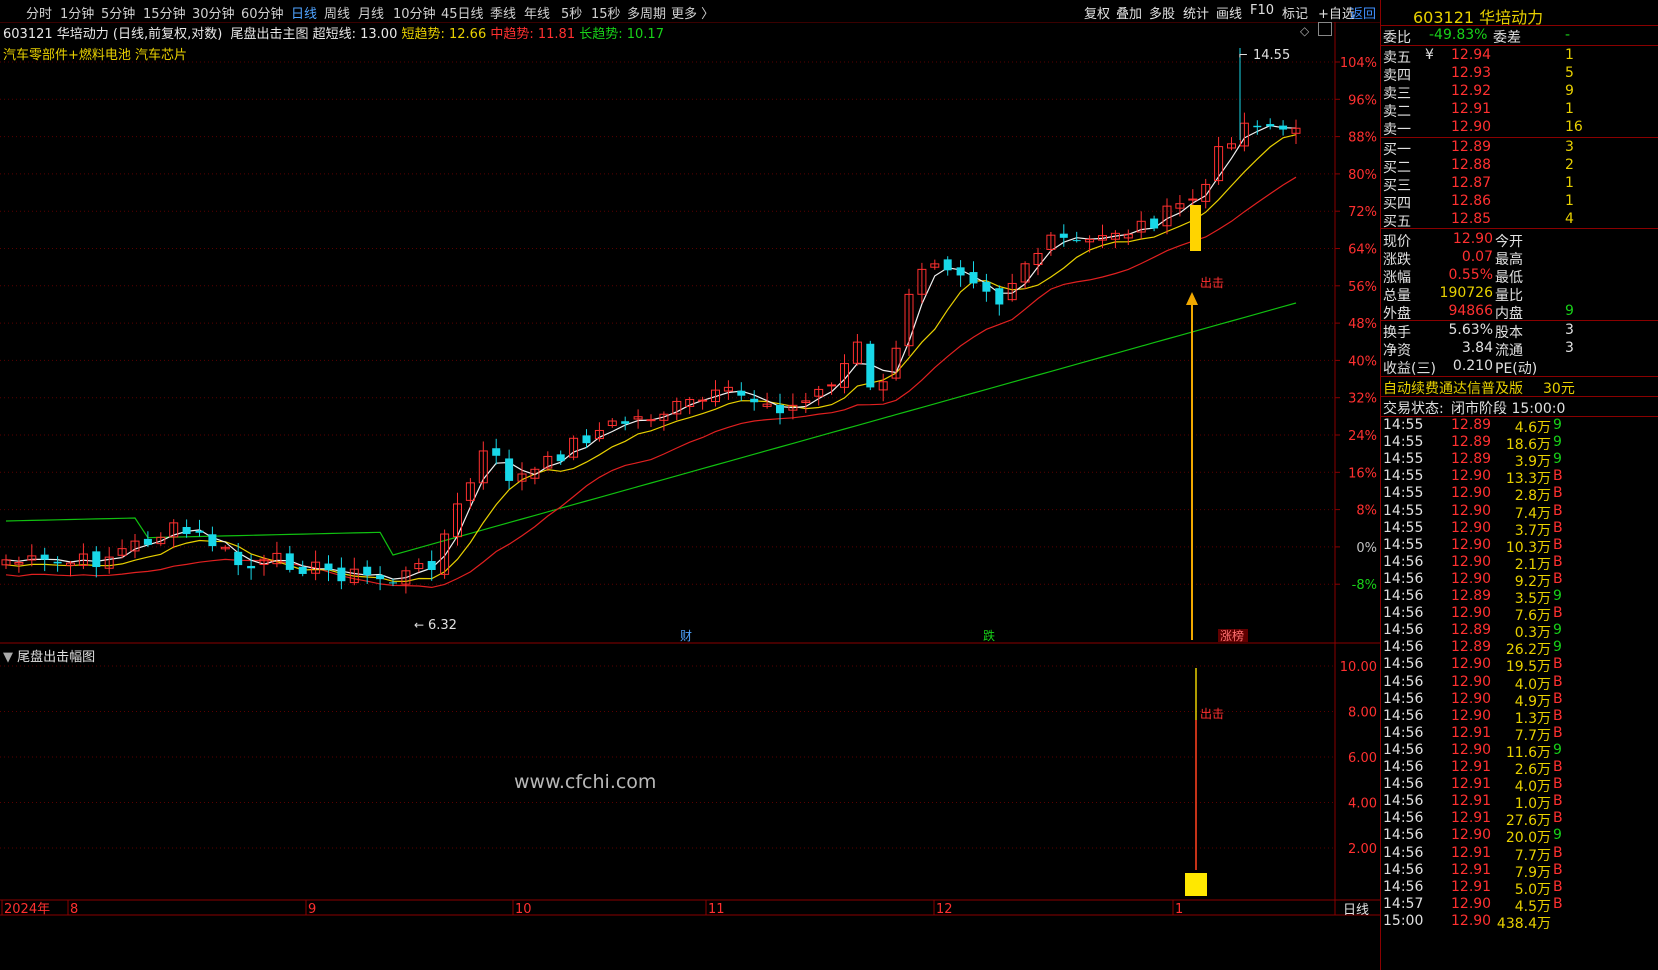  What do you see at coordinates (1471, 73) in the screenshot?
I see `ask-price: 12.93` at bounding box center [1471, 73].